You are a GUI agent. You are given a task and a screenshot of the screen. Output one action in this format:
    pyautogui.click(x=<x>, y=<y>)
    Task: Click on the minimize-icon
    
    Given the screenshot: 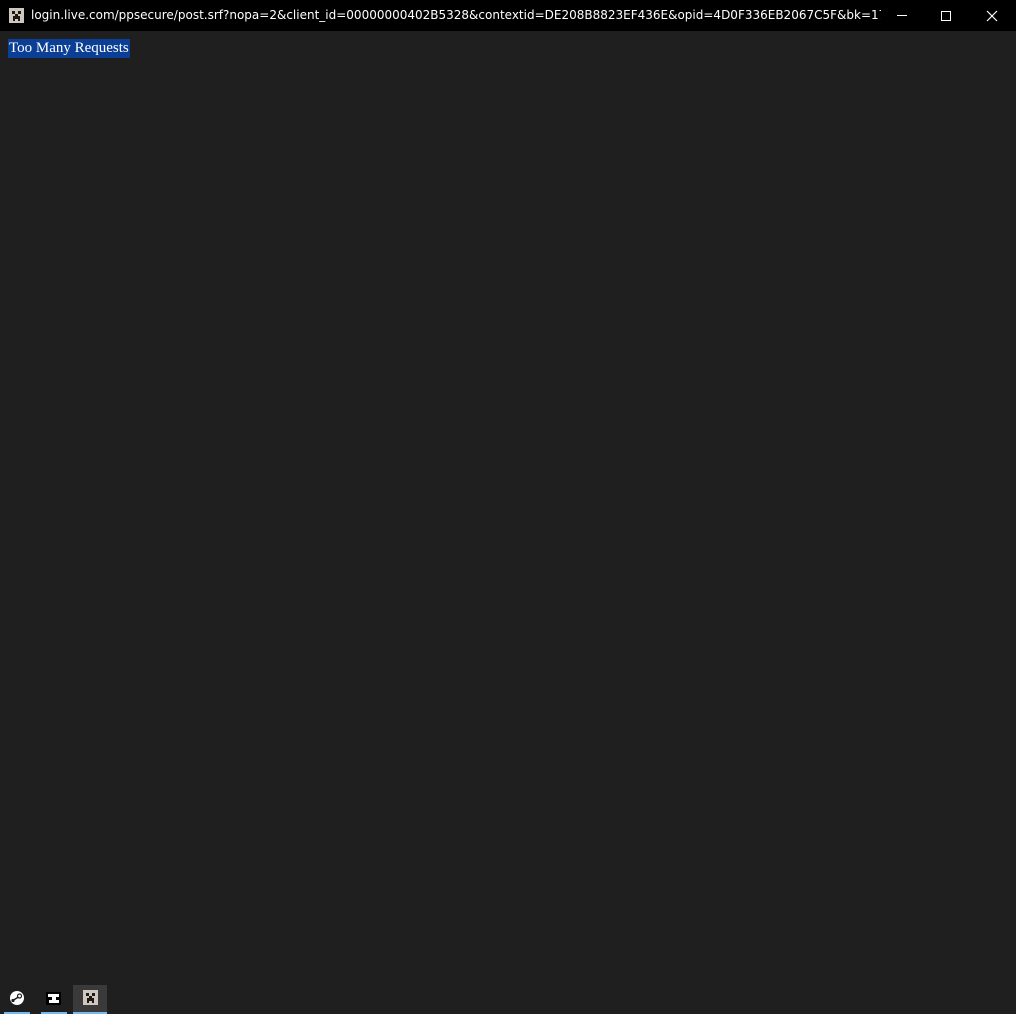 What is the action you would take?
    pyautogui.click(x=902, y=15)
    